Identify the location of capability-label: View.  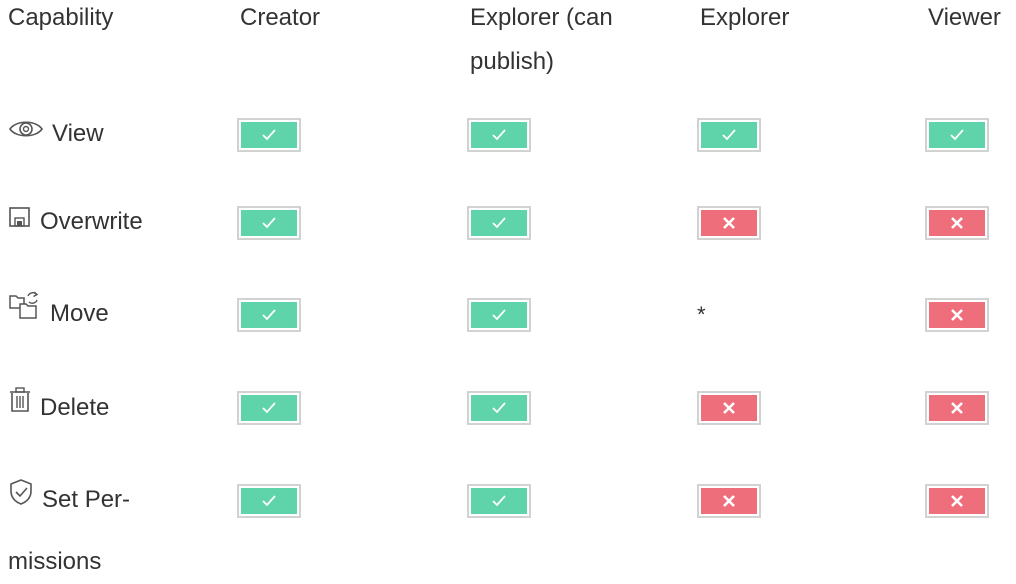
(78, 133).